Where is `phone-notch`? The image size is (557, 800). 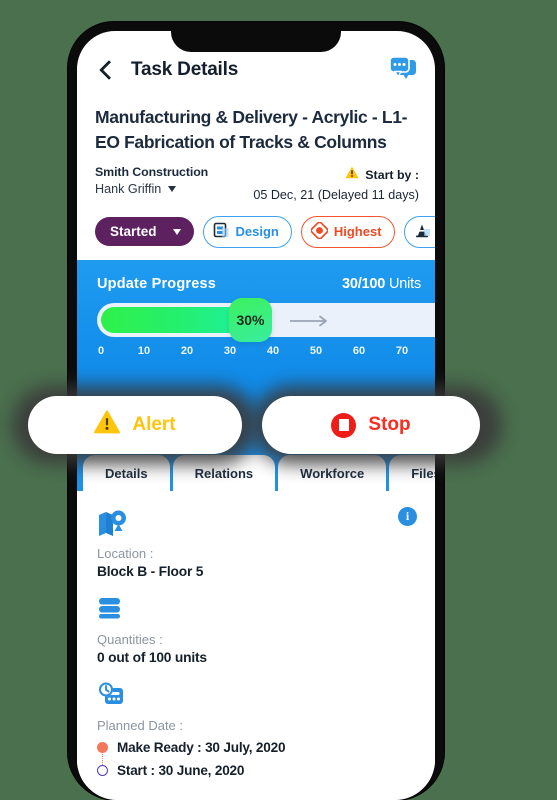
phone-notch is located at coordinates (256, 37).